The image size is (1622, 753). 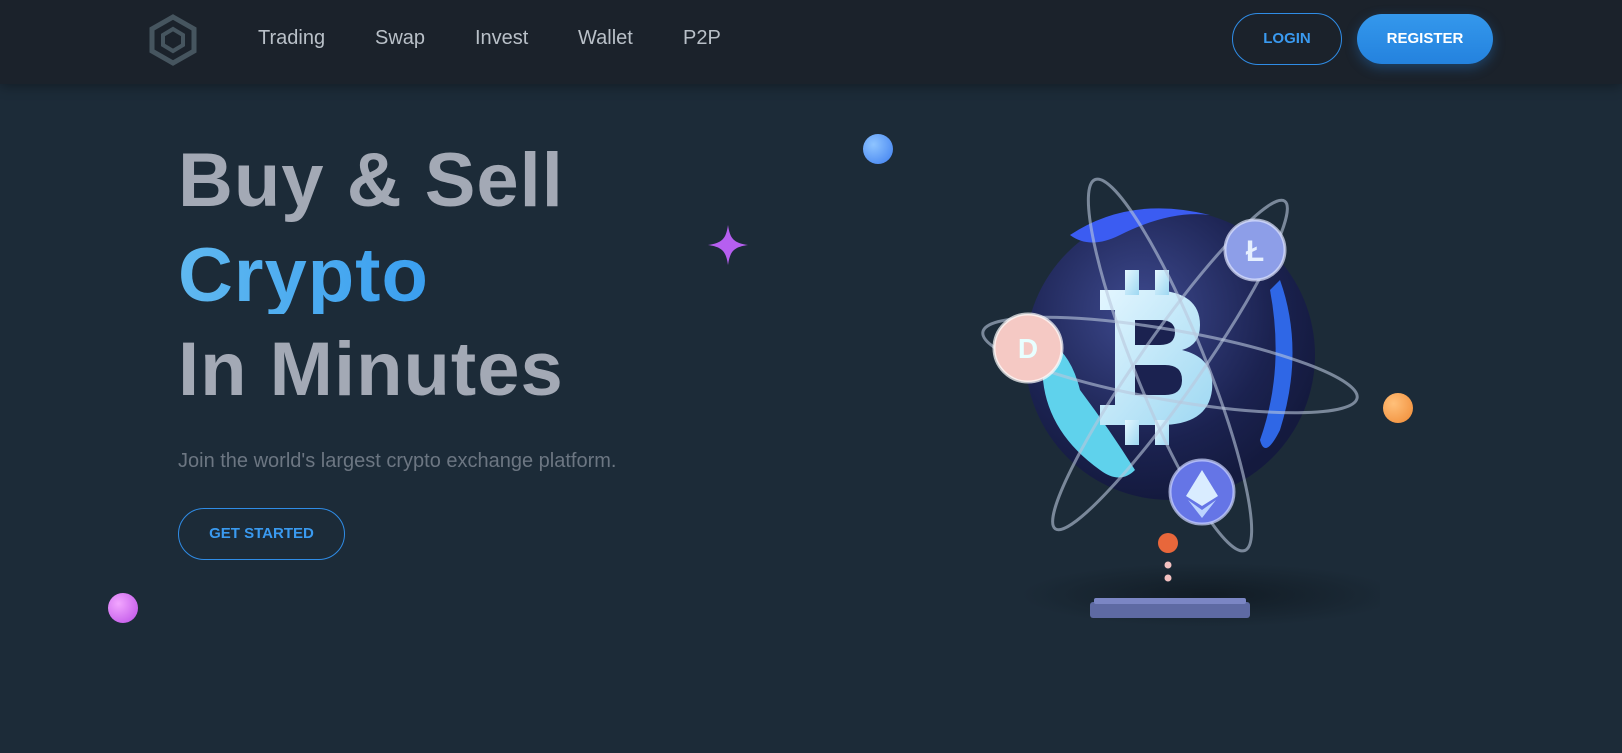 What do you see at coordinates (1287, 39) in the screenshot?
I see `login-button: LOGIN` at bounding box center [1287, 39].